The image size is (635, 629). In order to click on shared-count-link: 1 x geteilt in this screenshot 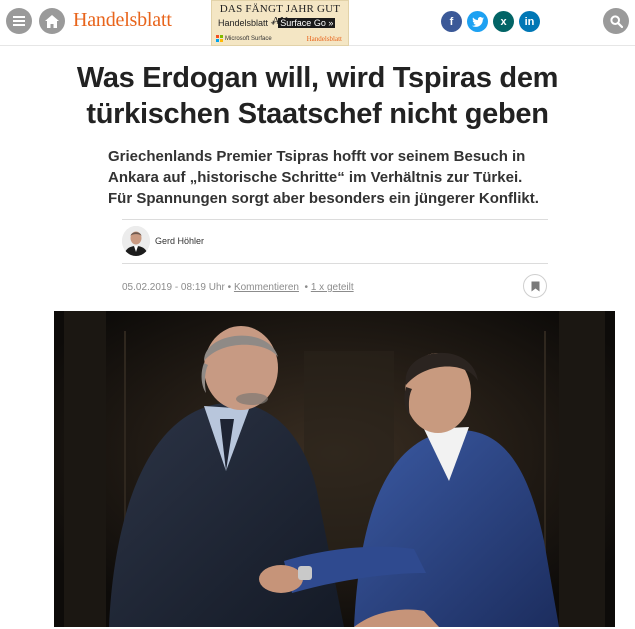, I will do `click(332, 287)`.